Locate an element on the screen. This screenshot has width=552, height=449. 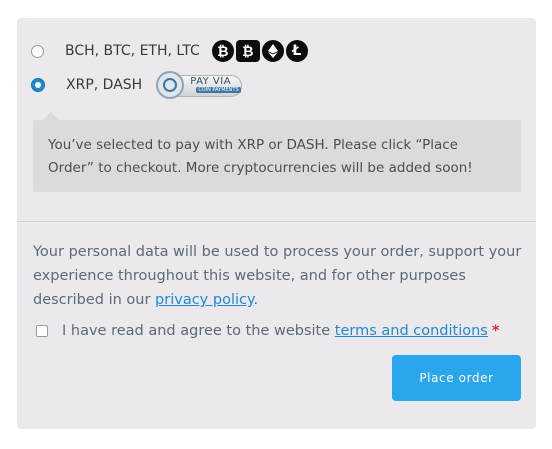
payment-method-xrp-dash: XRP, DASH PAY VIA COIN PAYMENTS is located at coordinates (137, 85).